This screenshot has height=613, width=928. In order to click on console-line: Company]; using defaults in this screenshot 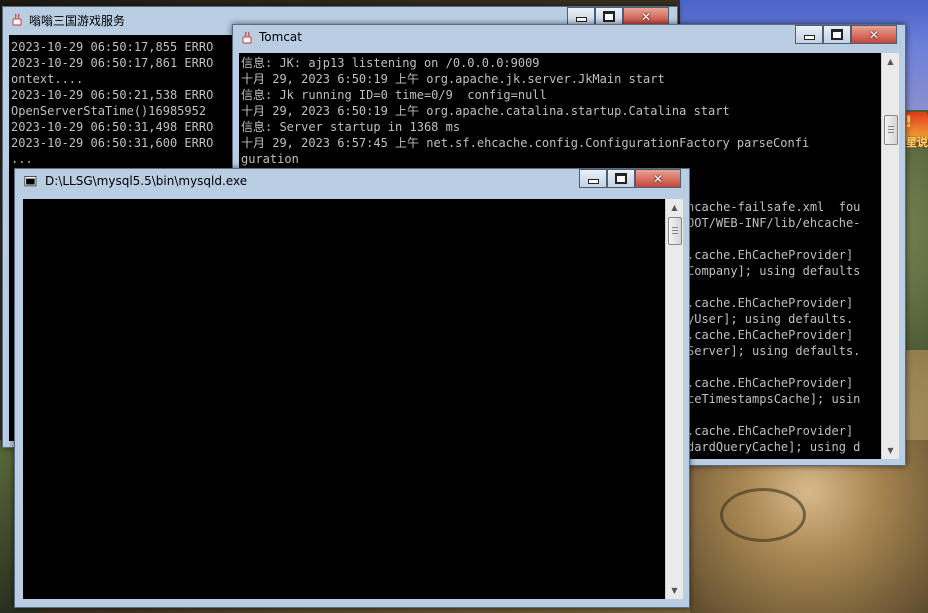, I will do `click(774, 271)`.